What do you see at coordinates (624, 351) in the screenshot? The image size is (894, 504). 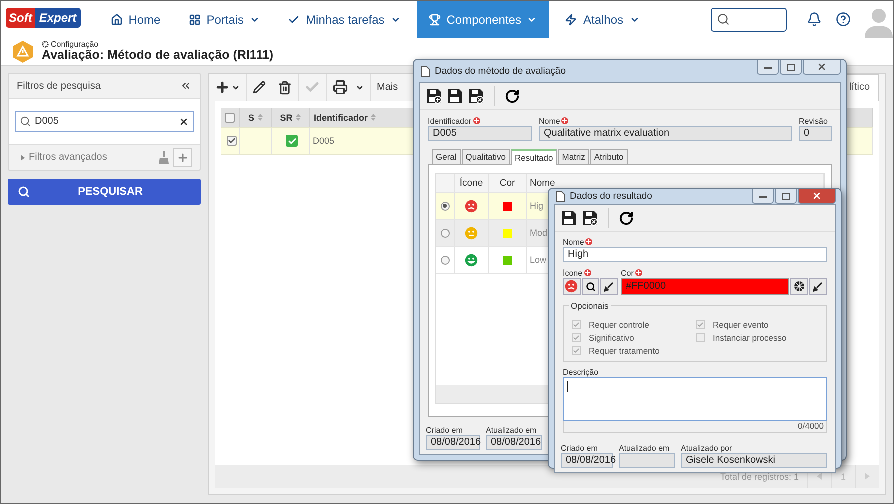 I see `checkbox-label: Requer tratamento` at bounding box center [624, 351].